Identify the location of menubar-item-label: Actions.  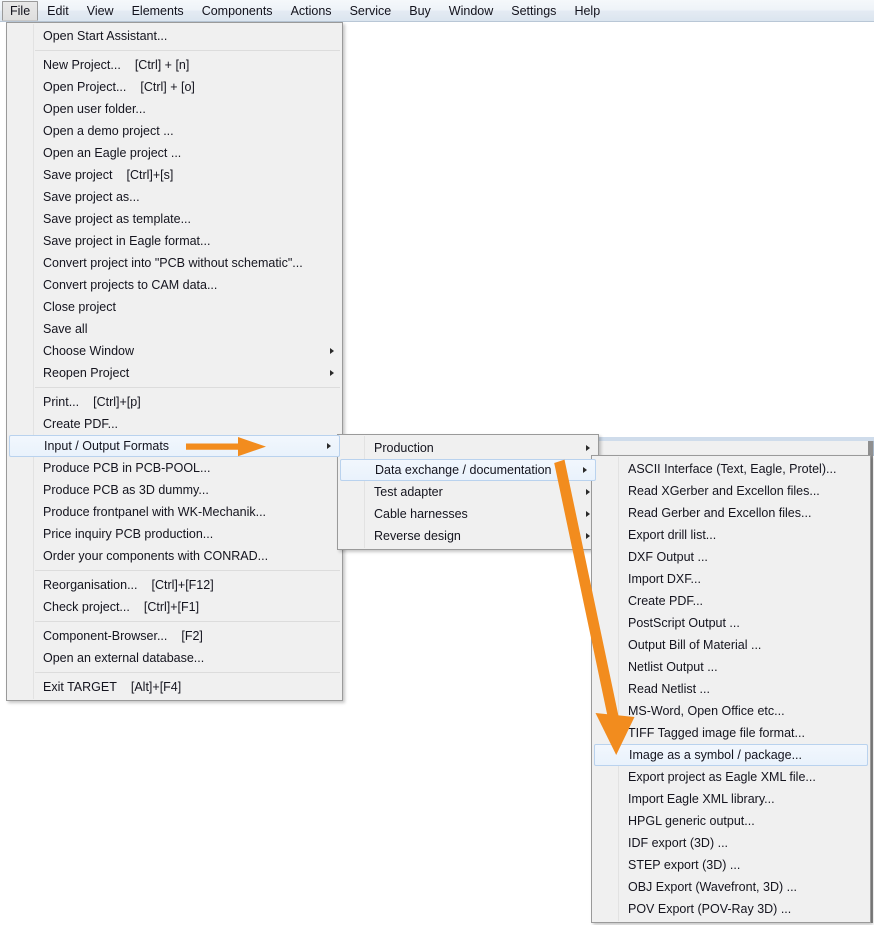
(311, 10).